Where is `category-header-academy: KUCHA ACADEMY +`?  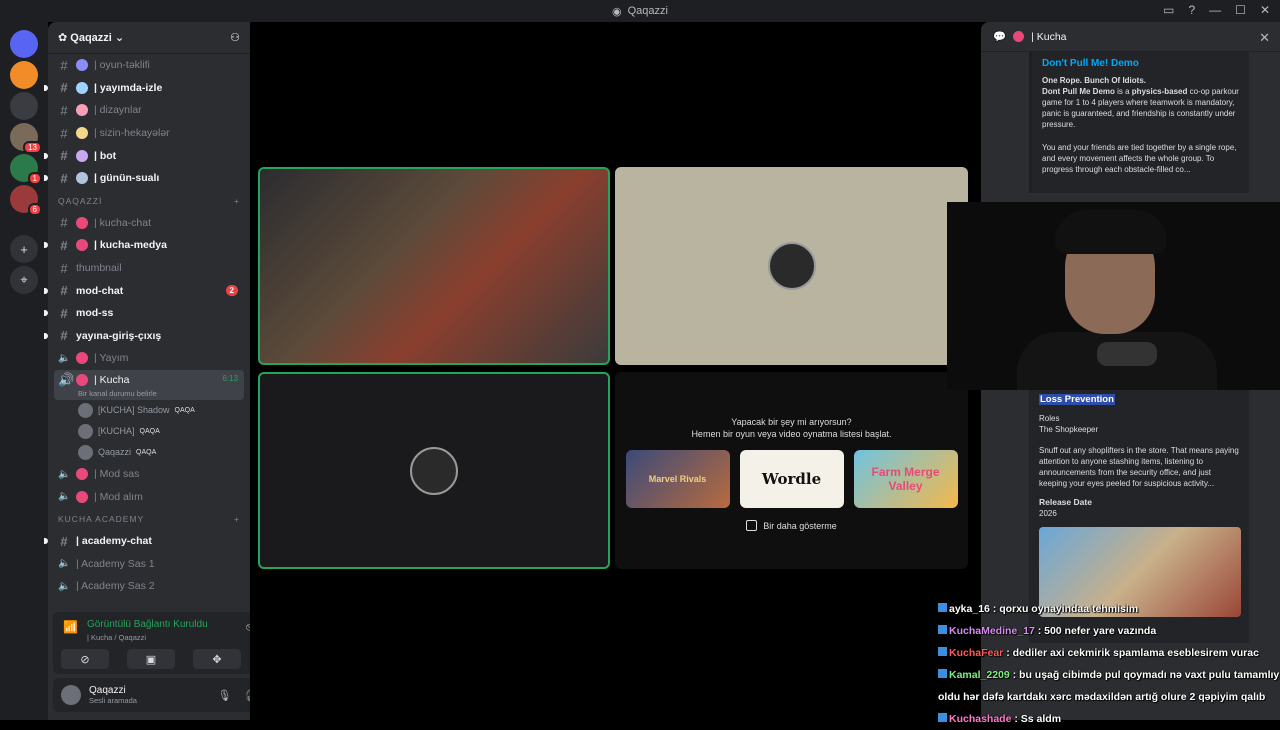 category-header-academy: KUCHA ACADEMY + is located at coordinates (149, 519).